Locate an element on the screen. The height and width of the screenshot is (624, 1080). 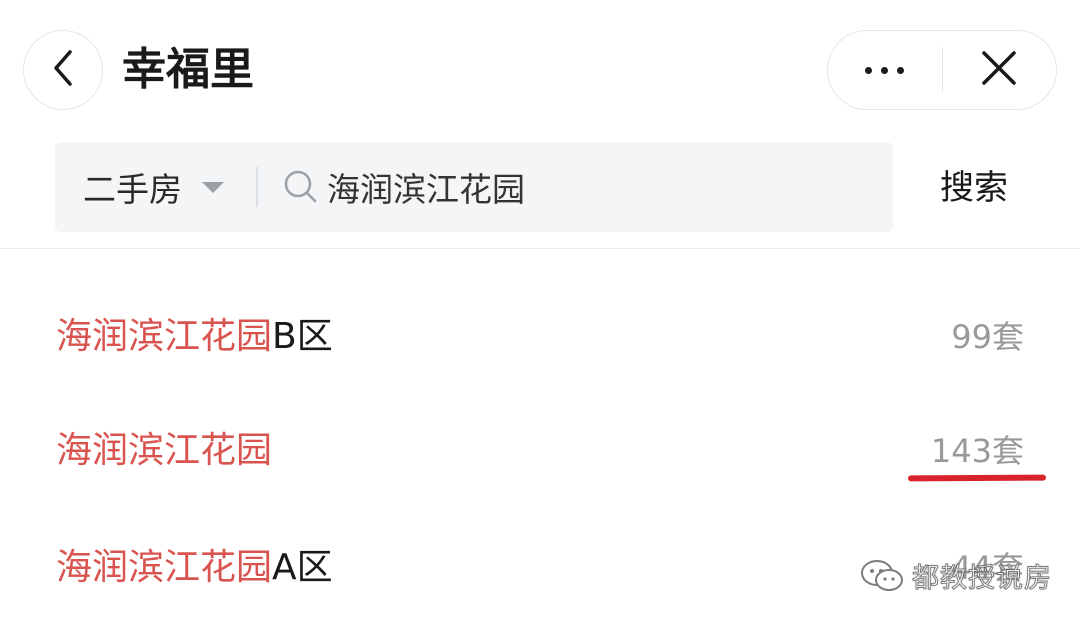
search-bar: 二手房 is located at coordinates (474, 187).